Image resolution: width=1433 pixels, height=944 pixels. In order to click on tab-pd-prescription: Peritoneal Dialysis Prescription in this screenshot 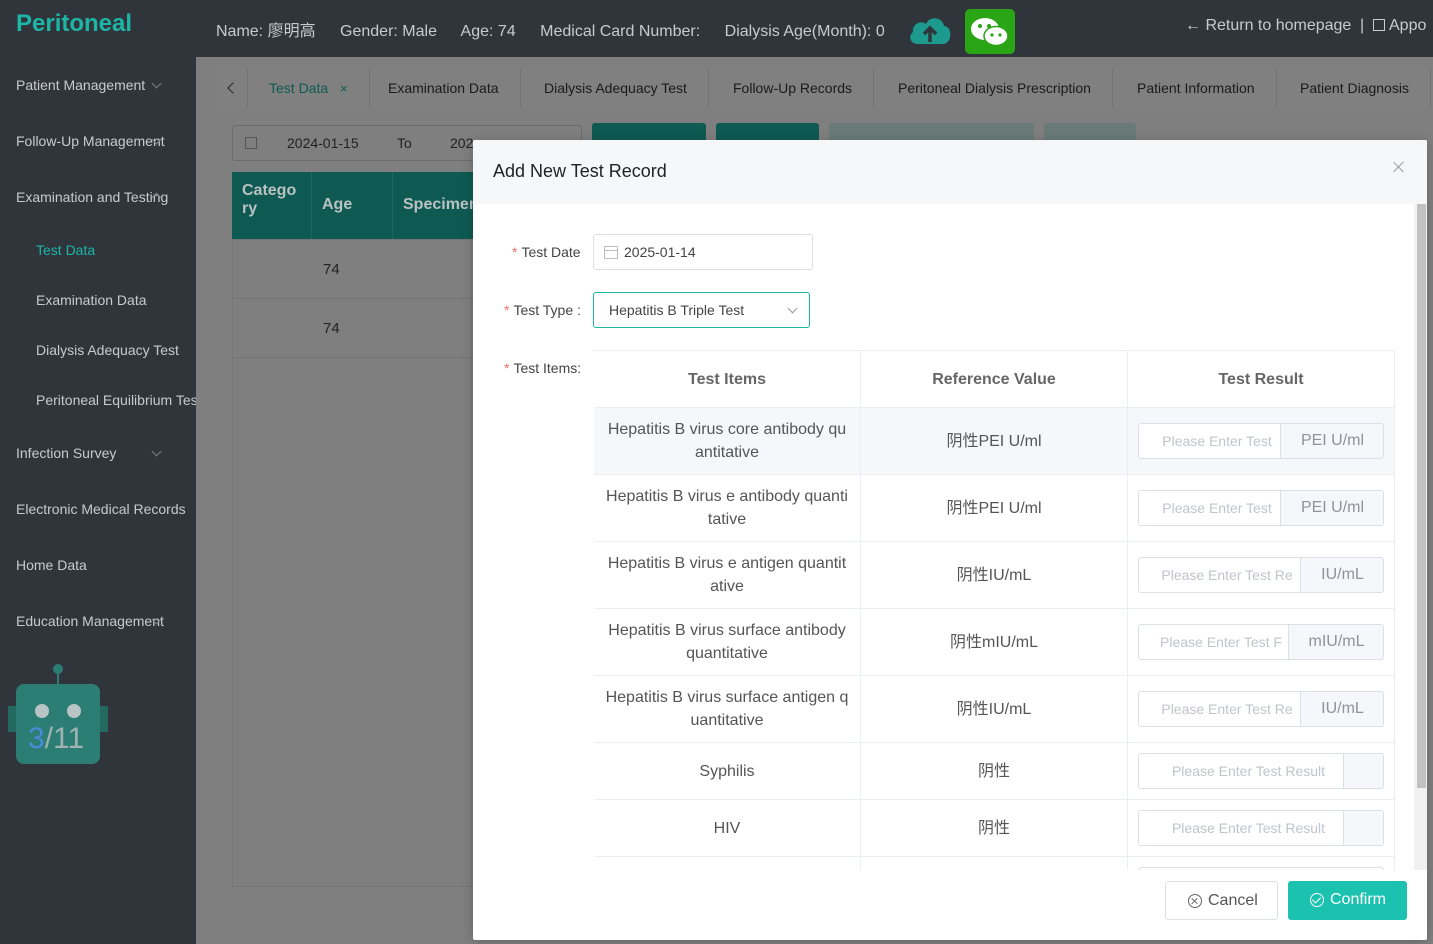, I will do `click(995, 88)`.